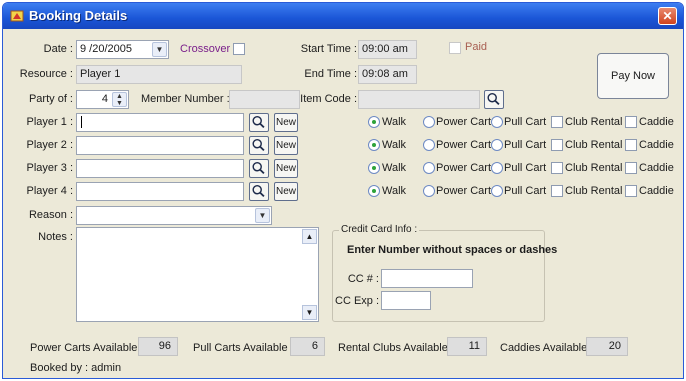  Describe the element at coordinates (55, 237) in the screenshot. I see `notes-label: Notes :` at that location.